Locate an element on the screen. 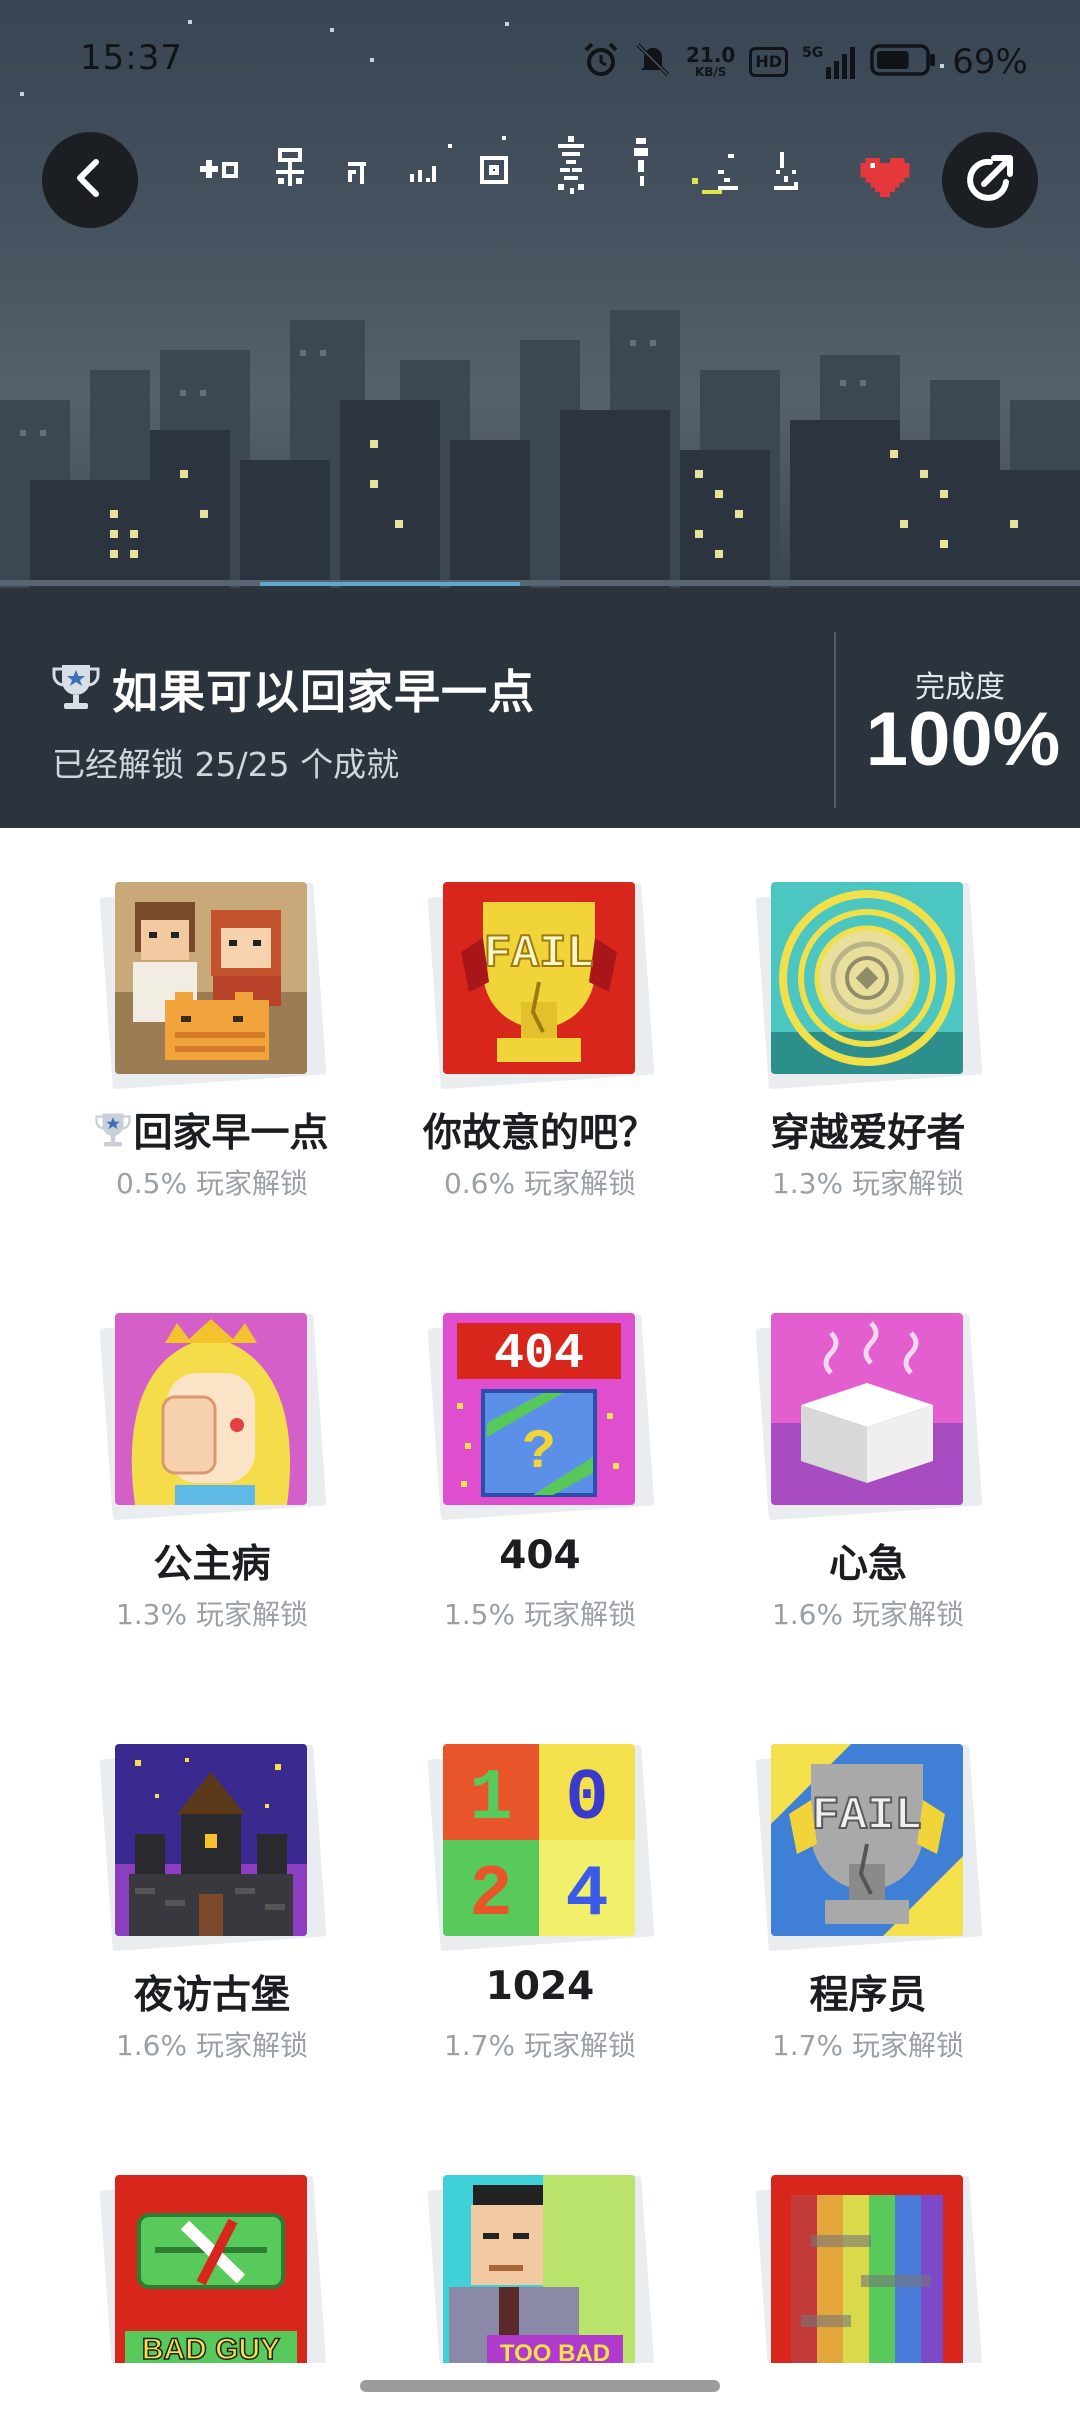 The height and width of the screenshot is (2412, 1080). hd-icon: HD is located at coordinates (769, 62).